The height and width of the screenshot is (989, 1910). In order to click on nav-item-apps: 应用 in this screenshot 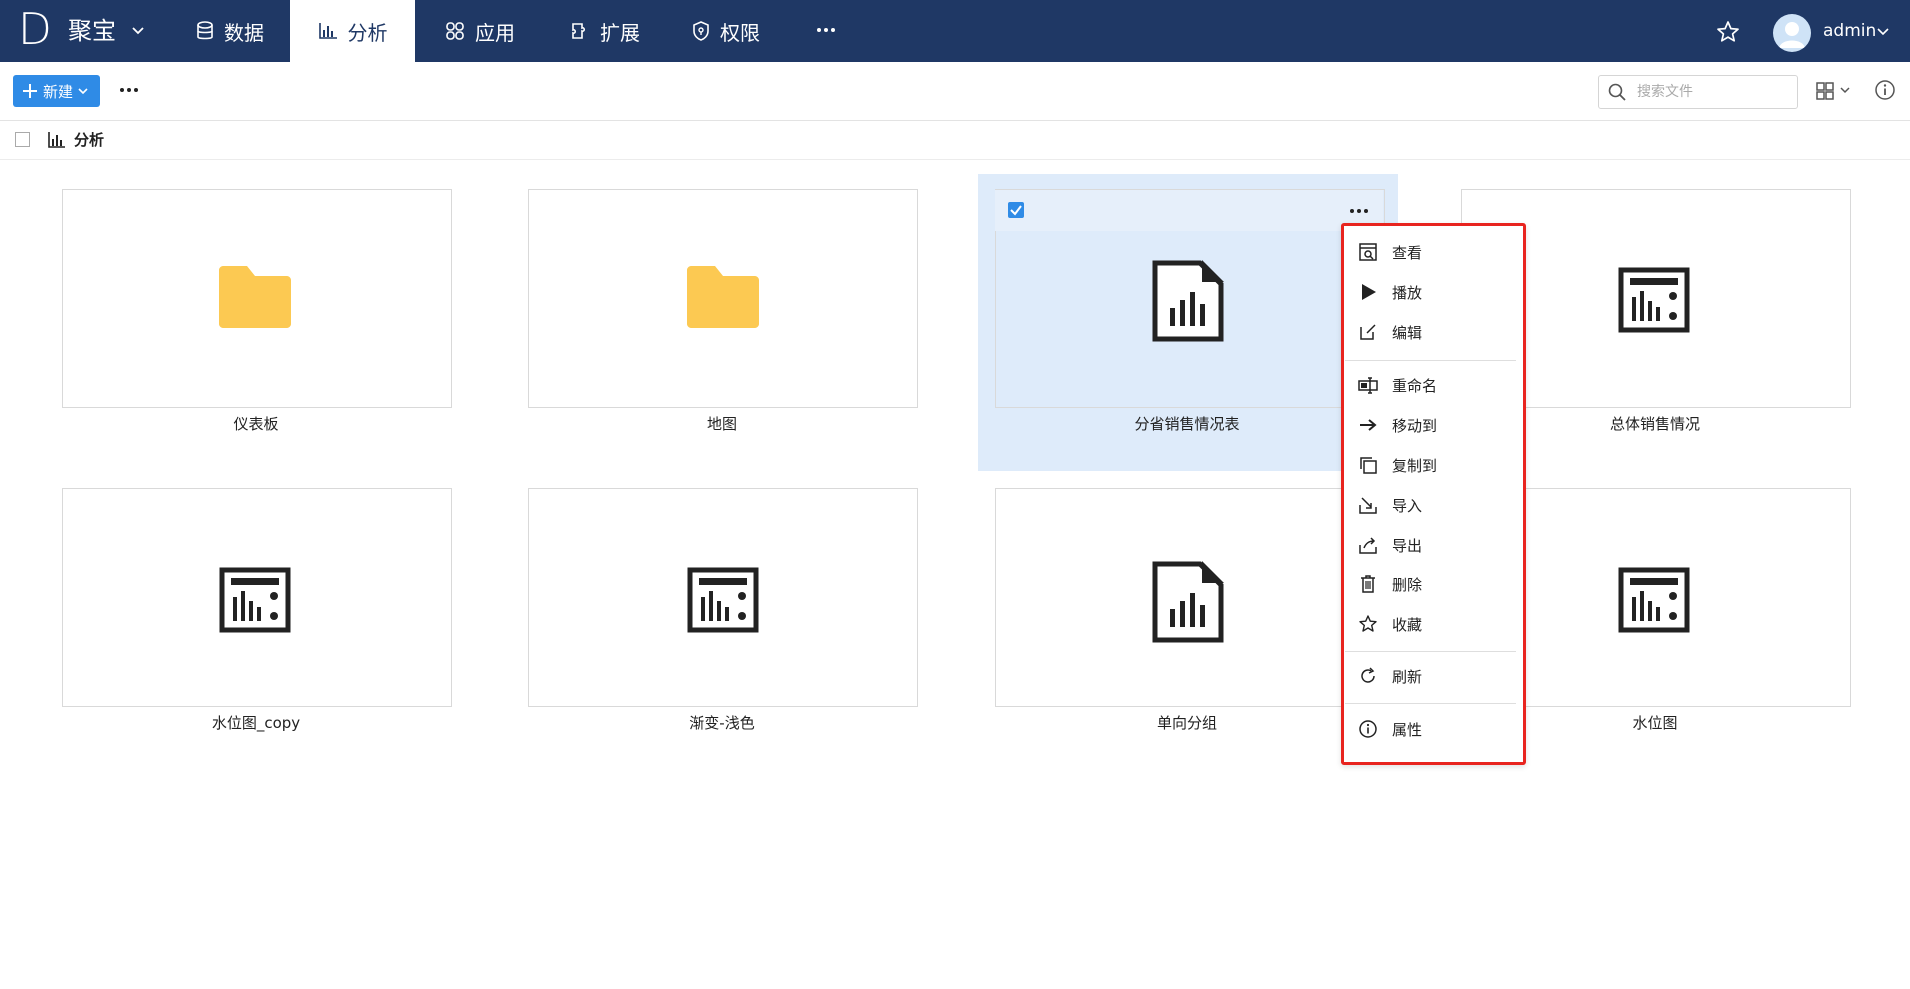, I will do `click(480, 31)`.